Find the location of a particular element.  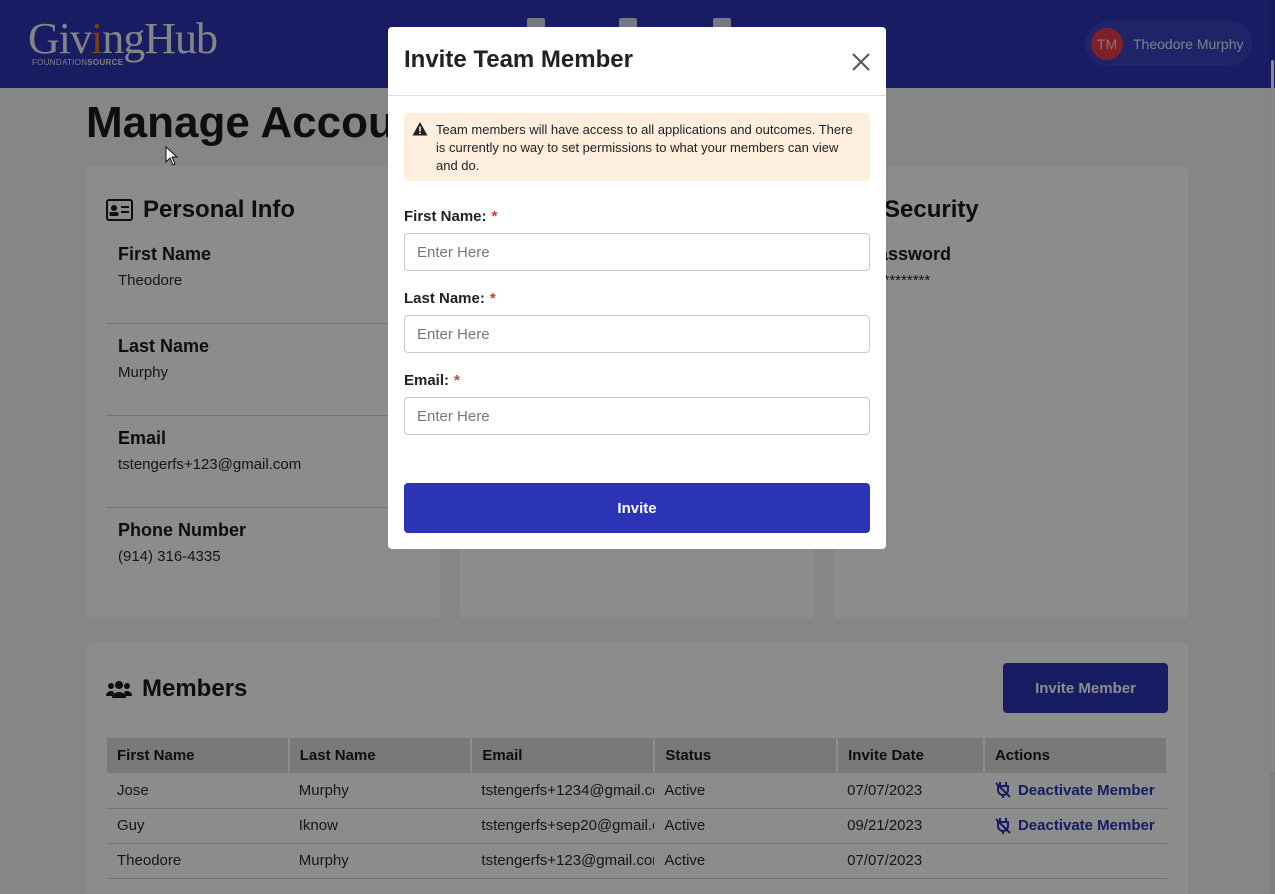

scrollbar-thumb is located at coordinates (1272, 416).